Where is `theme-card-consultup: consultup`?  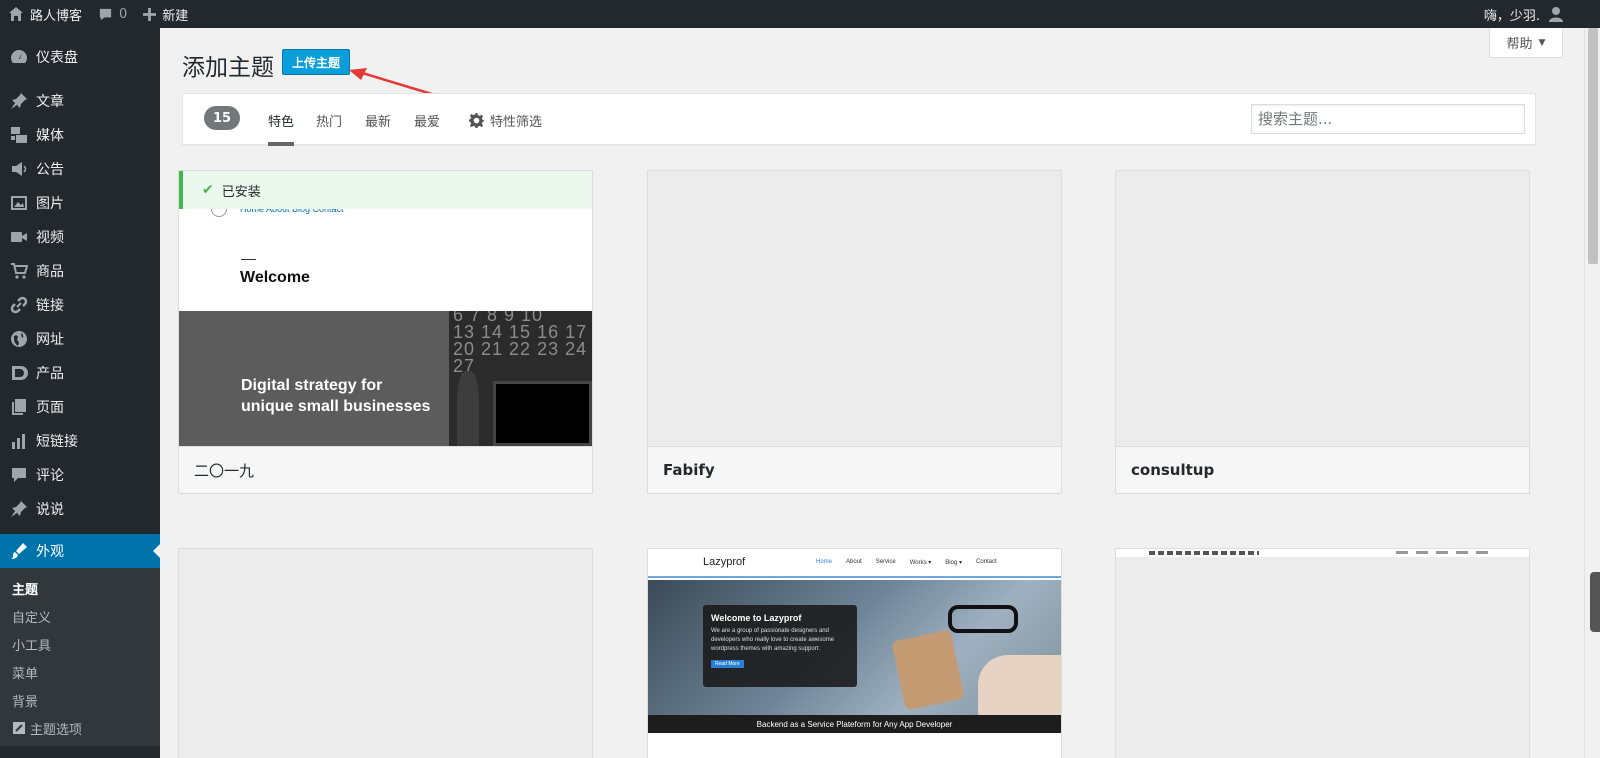
theme-card-consultup: consultup is located at coordinates (1322, 332).